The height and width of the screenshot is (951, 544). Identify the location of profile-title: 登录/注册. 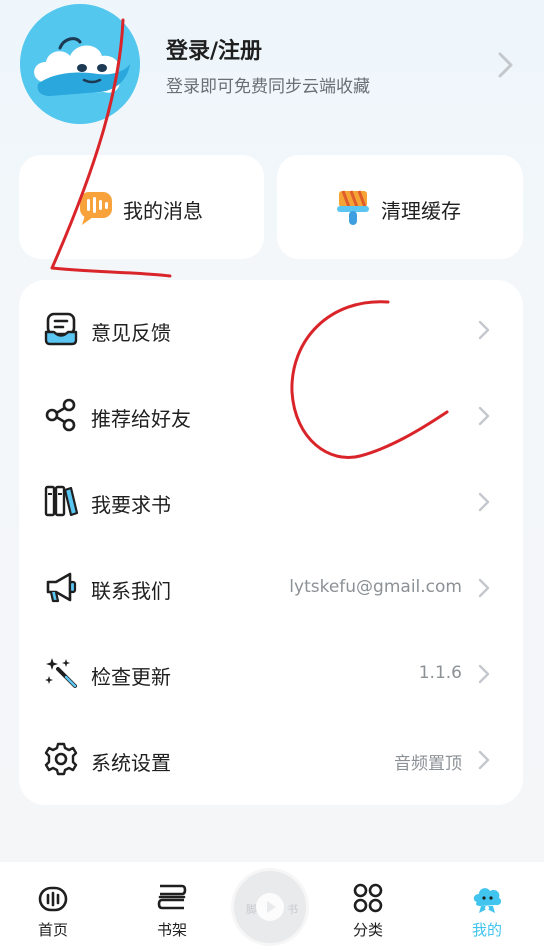
(214, 49).